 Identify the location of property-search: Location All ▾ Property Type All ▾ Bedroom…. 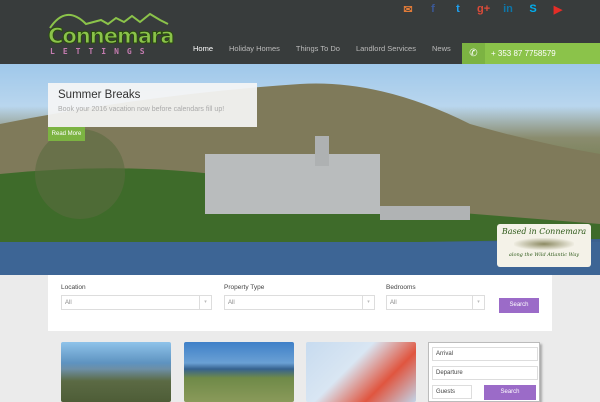
(300, 303).